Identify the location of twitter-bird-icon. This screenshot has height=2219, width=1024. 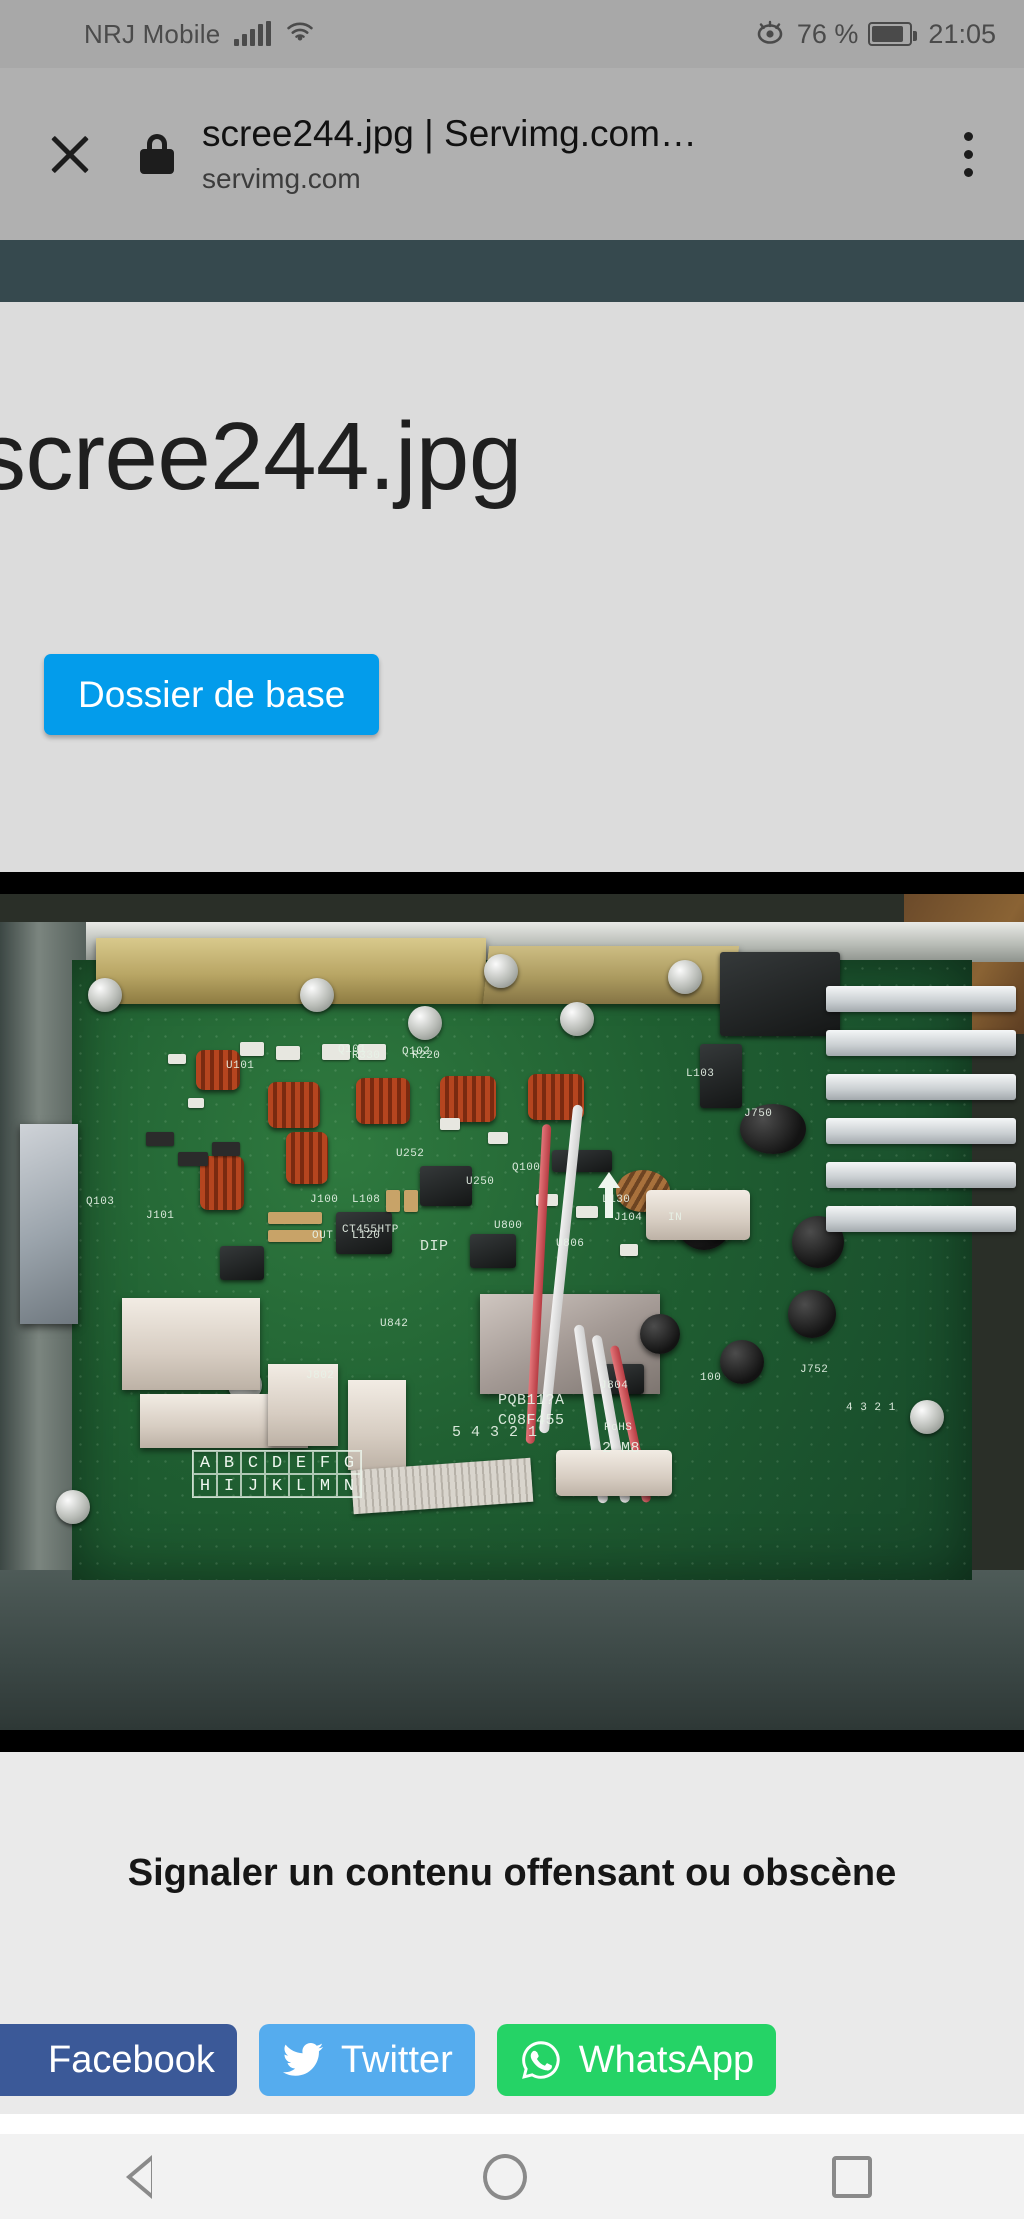
(303, 2060).